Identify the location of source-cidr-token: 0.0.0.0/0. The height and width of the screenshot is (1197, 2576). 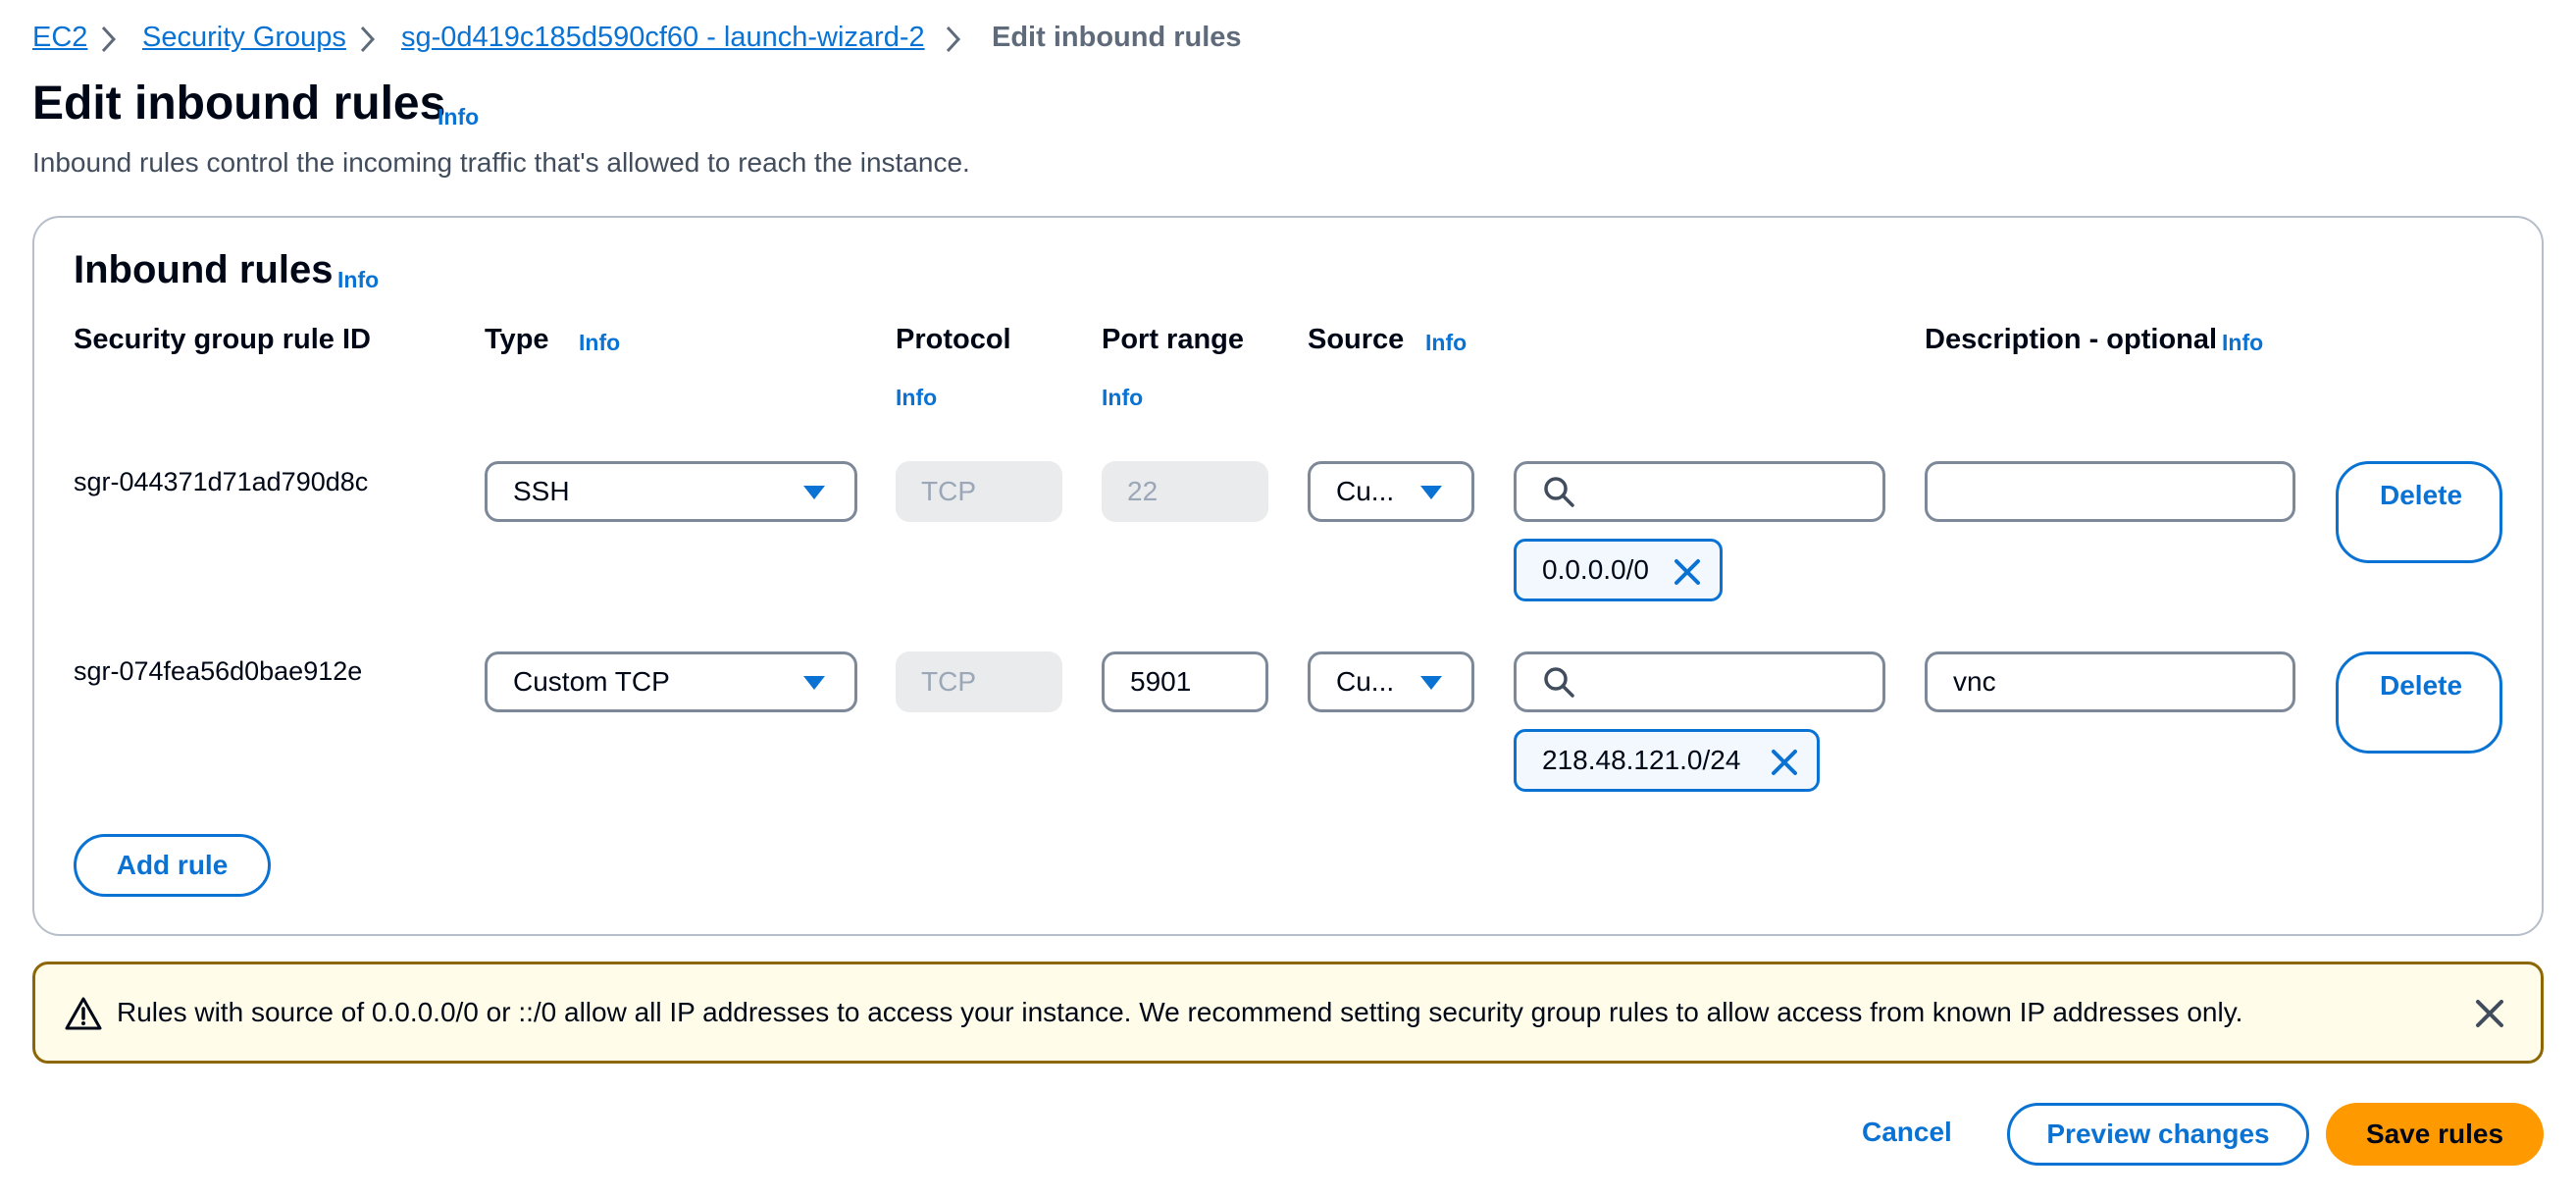
(1618, 570).